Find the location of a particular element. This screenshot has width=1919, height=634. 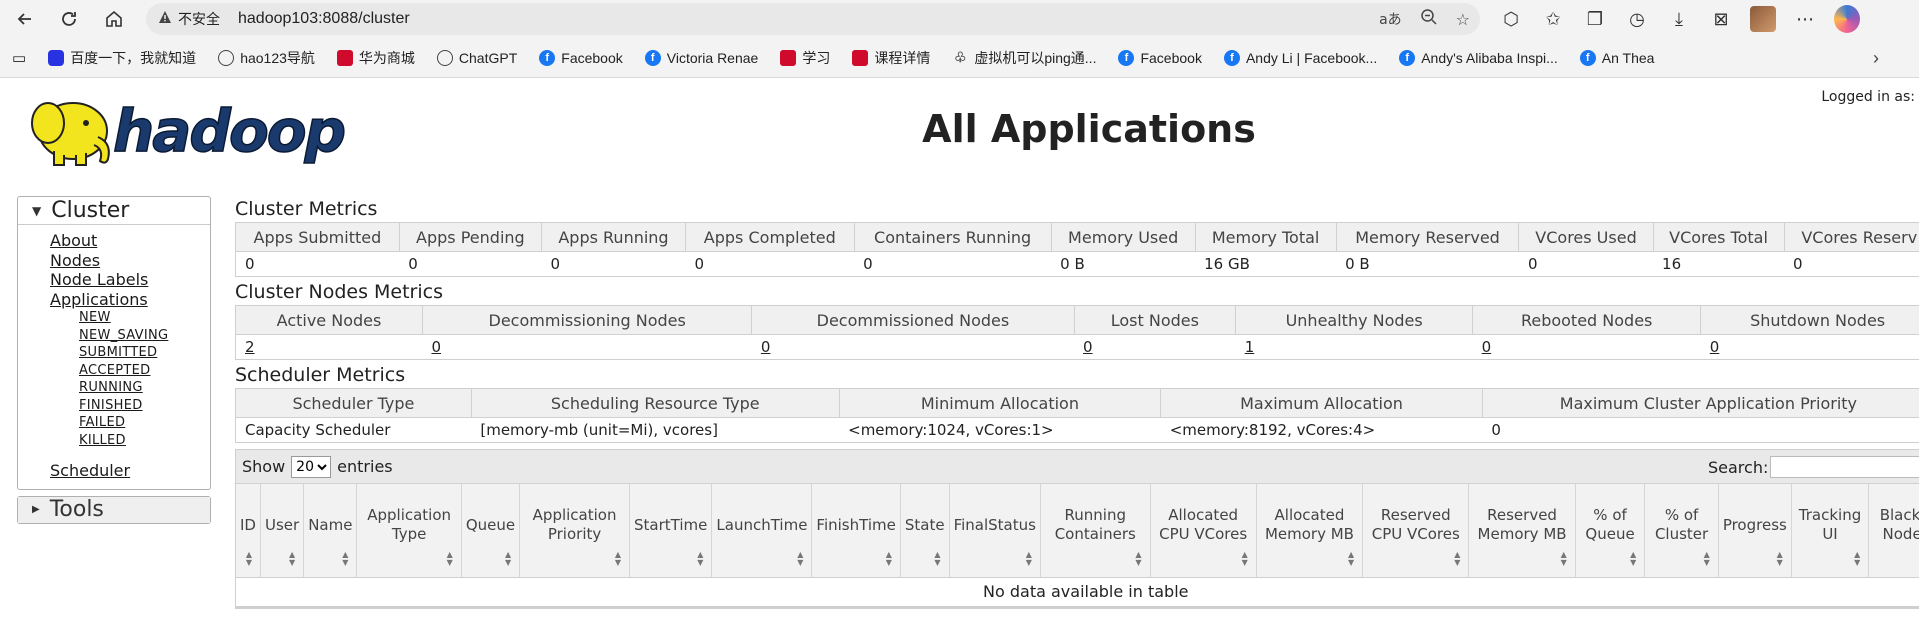

address-bar: 不安全 hadoop103:8088/cluster aあ ☆ is located at coordinates (813, 19).